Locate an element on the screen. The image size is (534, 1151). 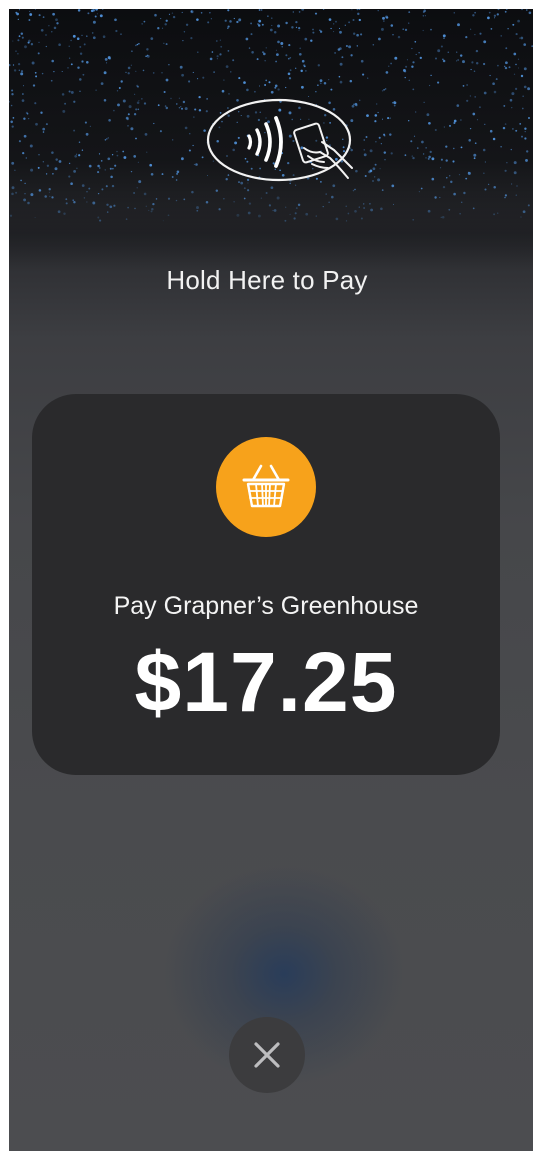
payment-amount: $17.25 is located at coordinates (266, 682).